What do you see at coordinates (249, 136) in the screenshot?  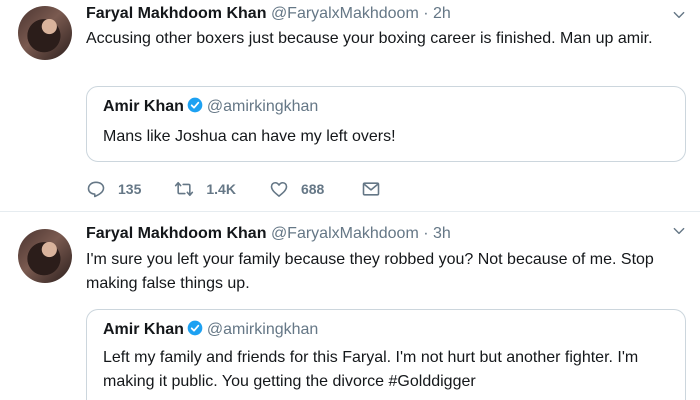 I see `quoted-tweet-text: Mans like Joshua can have my left overs!` at bounding box center [249, 136].